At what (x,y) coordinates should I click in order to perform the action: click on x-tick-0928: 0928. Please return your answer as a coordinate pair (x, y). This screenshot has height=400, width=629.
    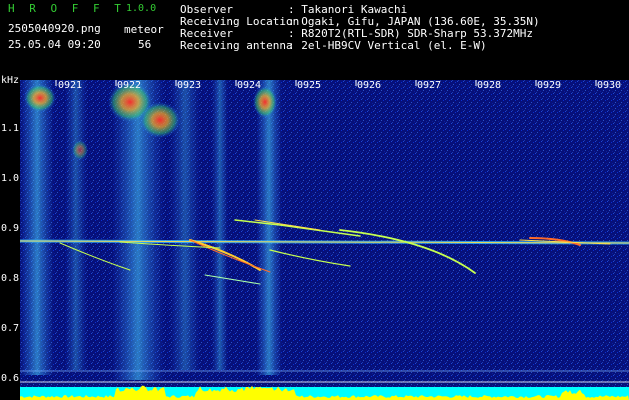
    Looking at the image, I should click on (489, 85).